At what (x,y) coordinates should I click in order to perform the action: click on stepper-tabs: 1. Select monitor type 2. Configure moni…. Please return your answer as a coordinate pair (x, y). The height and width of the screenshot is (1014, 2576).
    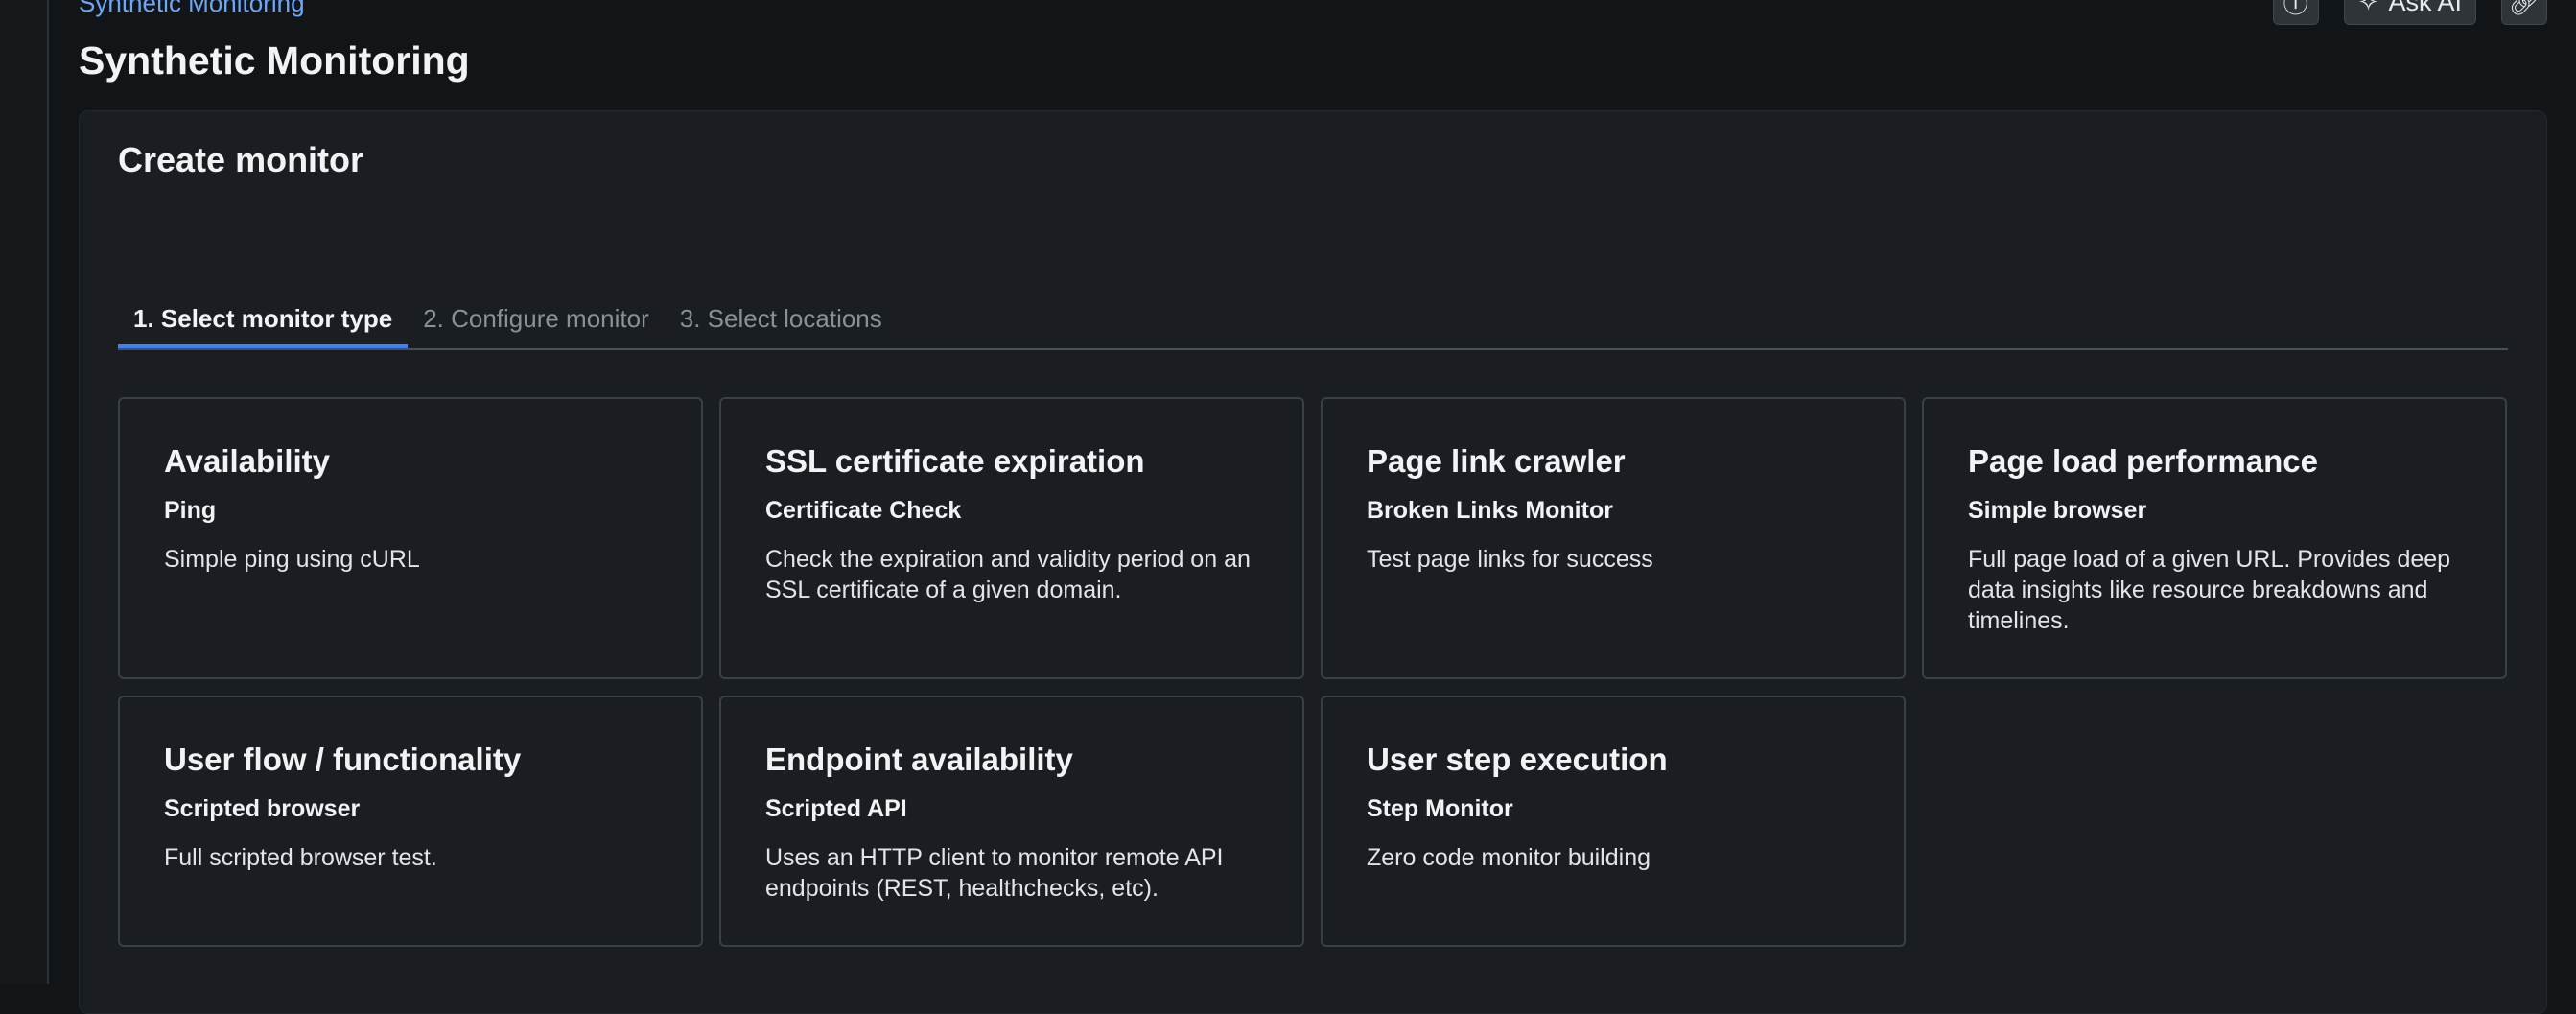
    Looking at the image, I should click on (1313, 324).